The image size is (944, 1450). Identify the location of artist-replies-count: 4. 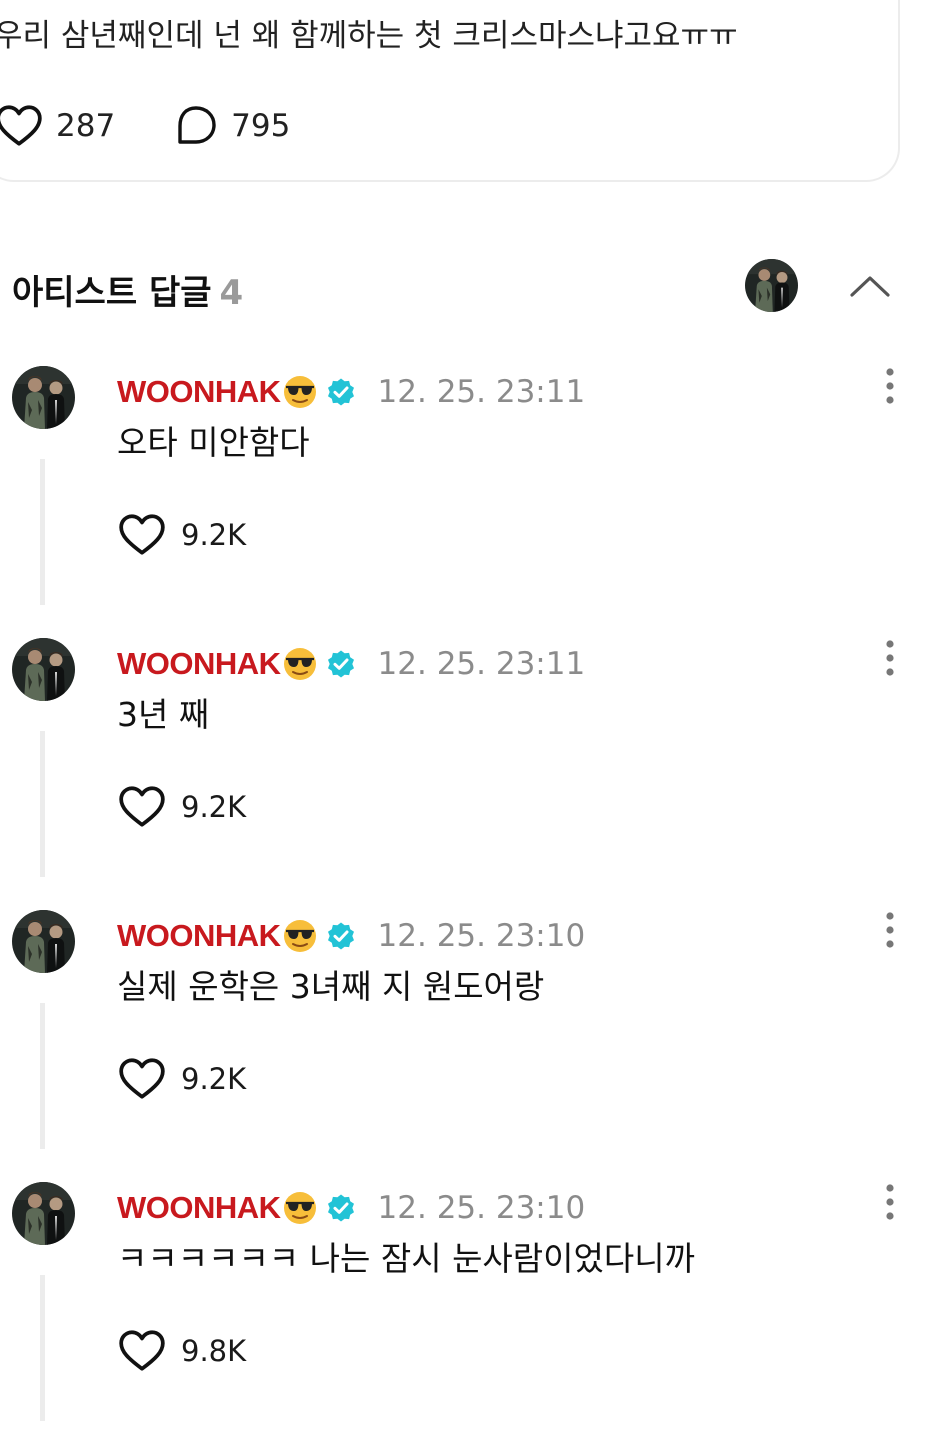
(231, 293).